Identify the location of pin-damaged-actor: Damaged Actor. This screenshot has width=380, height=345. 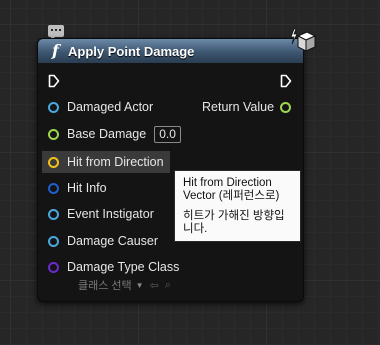
(95, 107).